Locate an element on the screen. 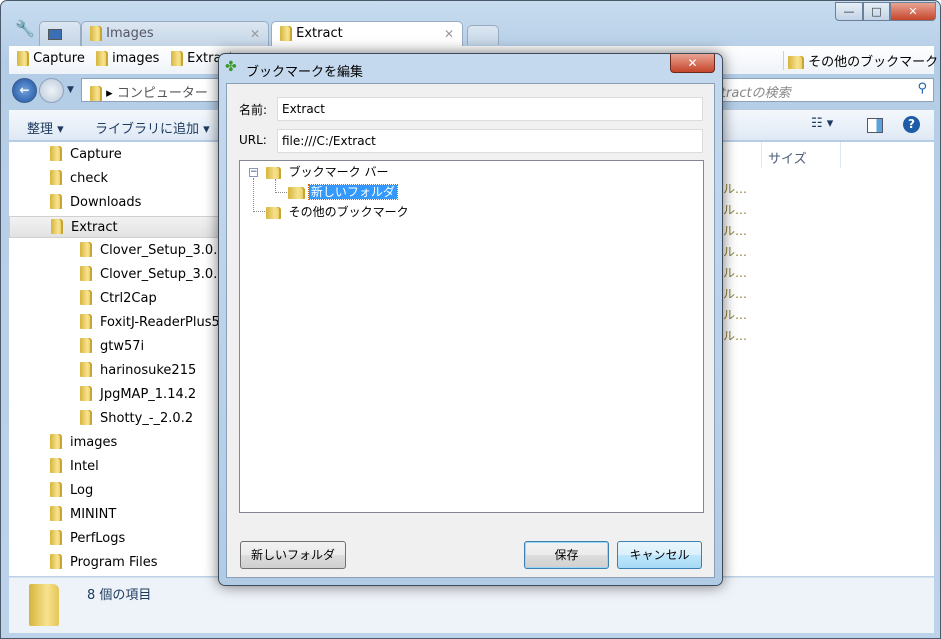 The height and width of the screenshot is (639, 941). url-label: URL: is located at coordinates (253, 140).